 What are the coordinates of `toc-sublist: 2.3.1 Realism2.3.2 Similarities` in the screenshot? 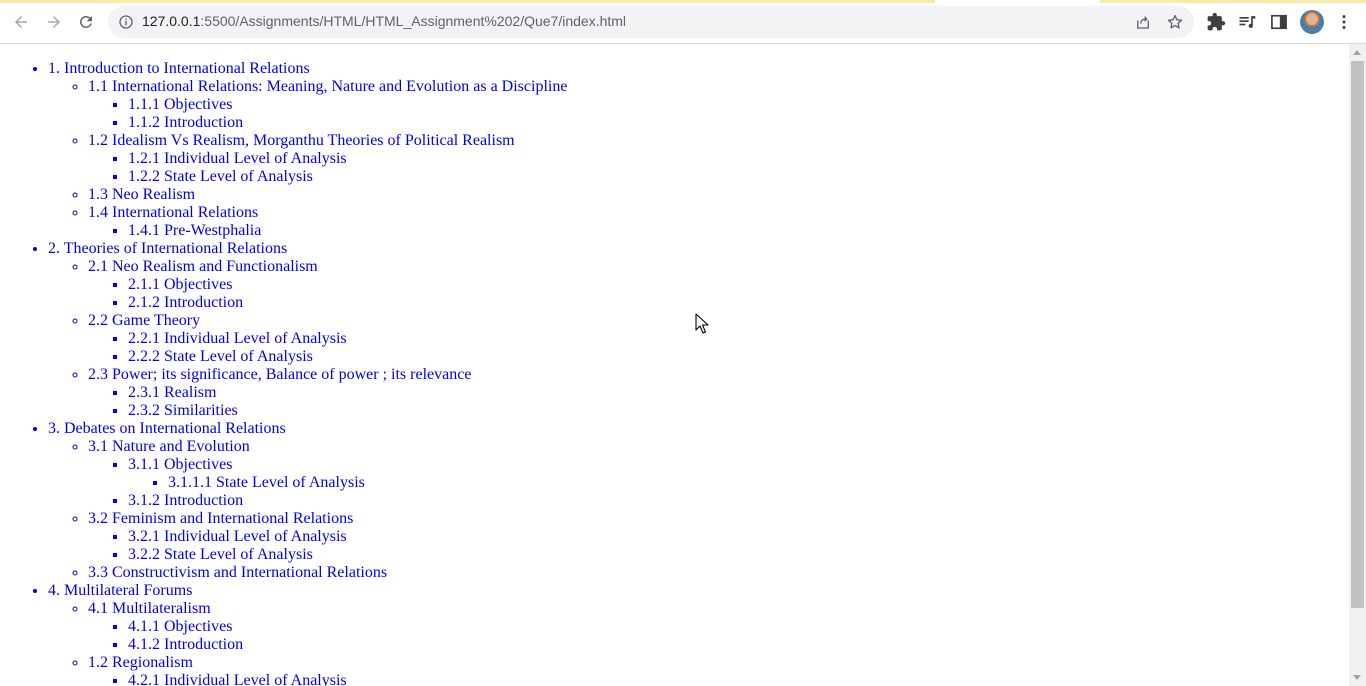 It's located at (718, 402).